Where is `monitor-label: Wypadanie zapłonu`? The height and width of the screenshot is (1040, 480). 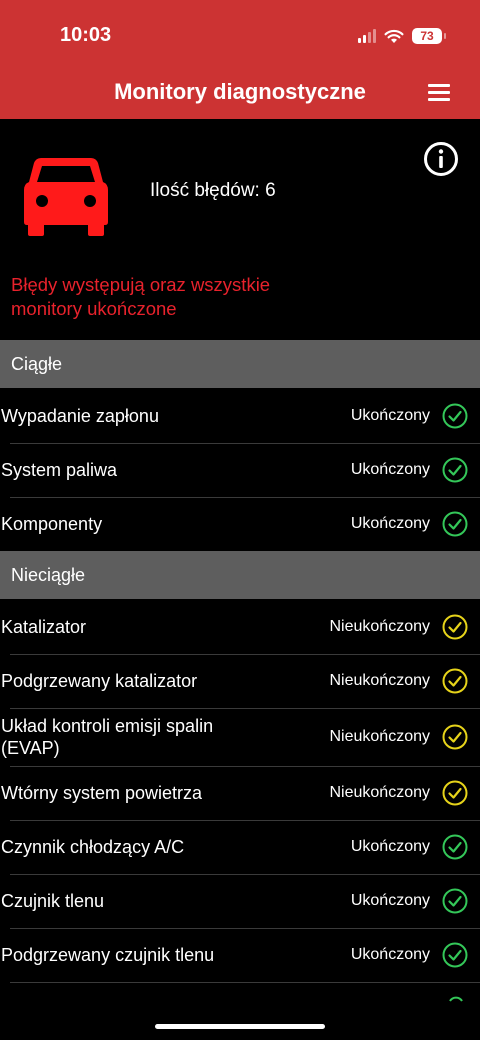 monitor-label: Wypadanie zapłonu is located at coordinates (80, 416).